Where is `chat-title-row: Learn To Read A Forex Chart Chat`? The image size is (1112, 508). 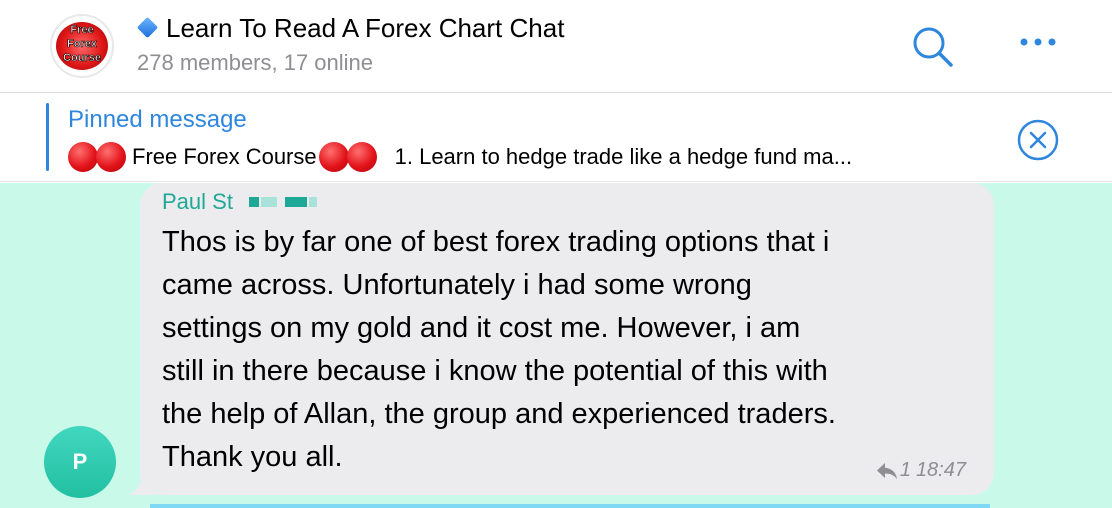 chat-title-row: Learn To Read A Forex Chart Chat is located at coordinates (350, 28).